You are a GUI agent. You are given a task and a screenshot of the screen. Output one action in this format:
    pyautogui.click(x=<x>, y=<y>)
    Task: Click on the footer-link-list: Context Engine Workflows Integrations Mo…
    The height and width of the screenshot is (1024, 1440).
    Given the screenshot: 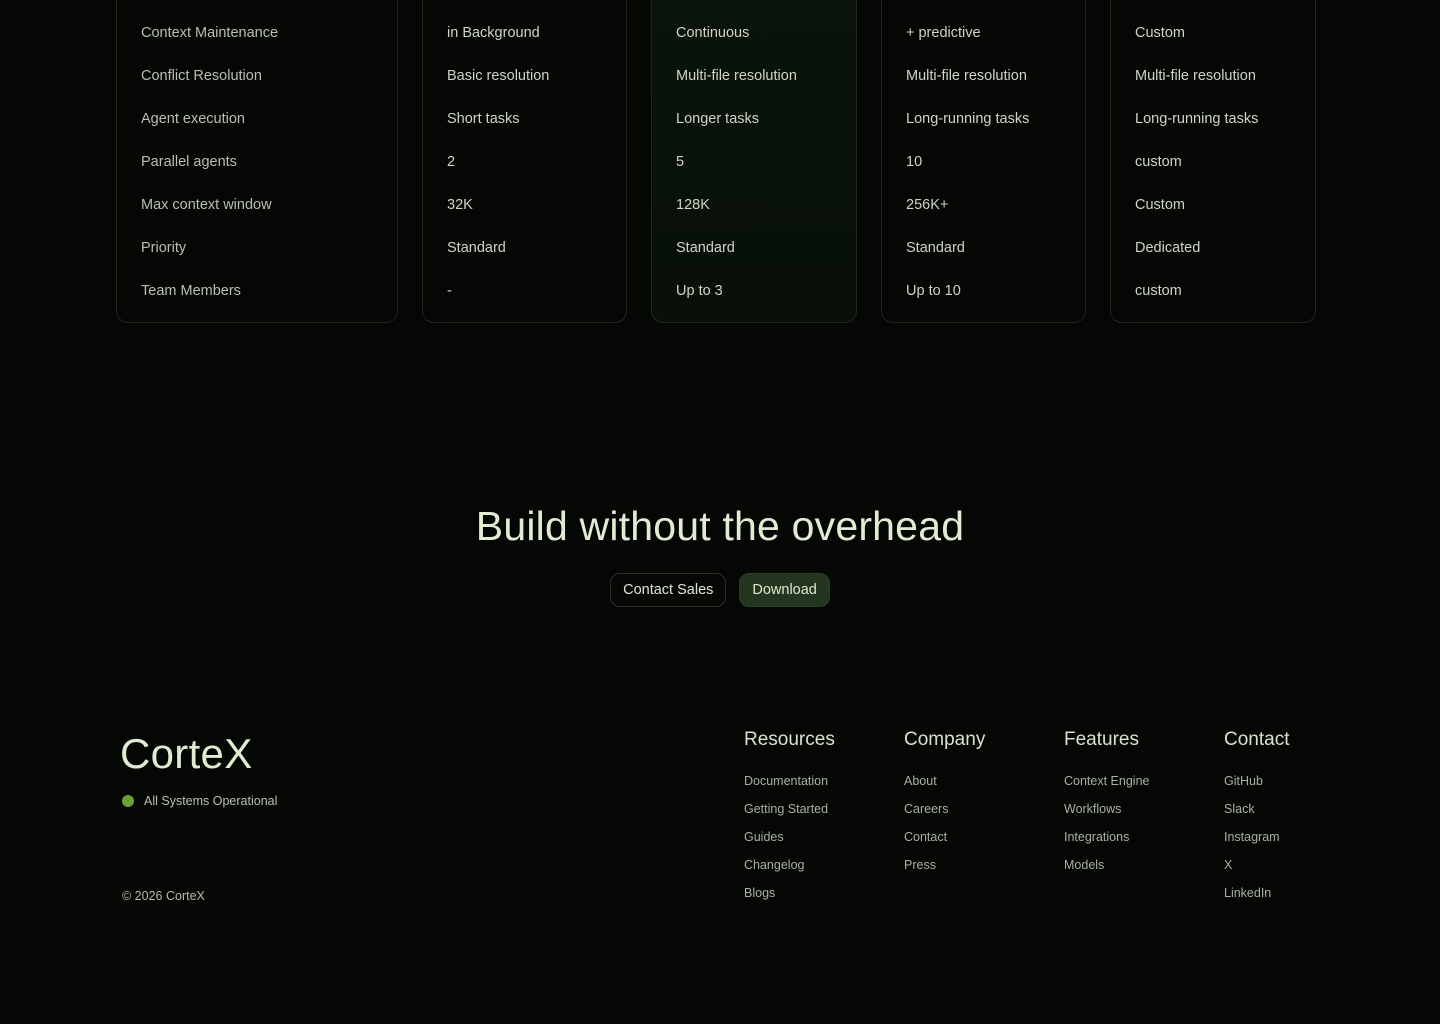 What is the action you would take?
    pyautogui.click(x=1139, y=828)
    